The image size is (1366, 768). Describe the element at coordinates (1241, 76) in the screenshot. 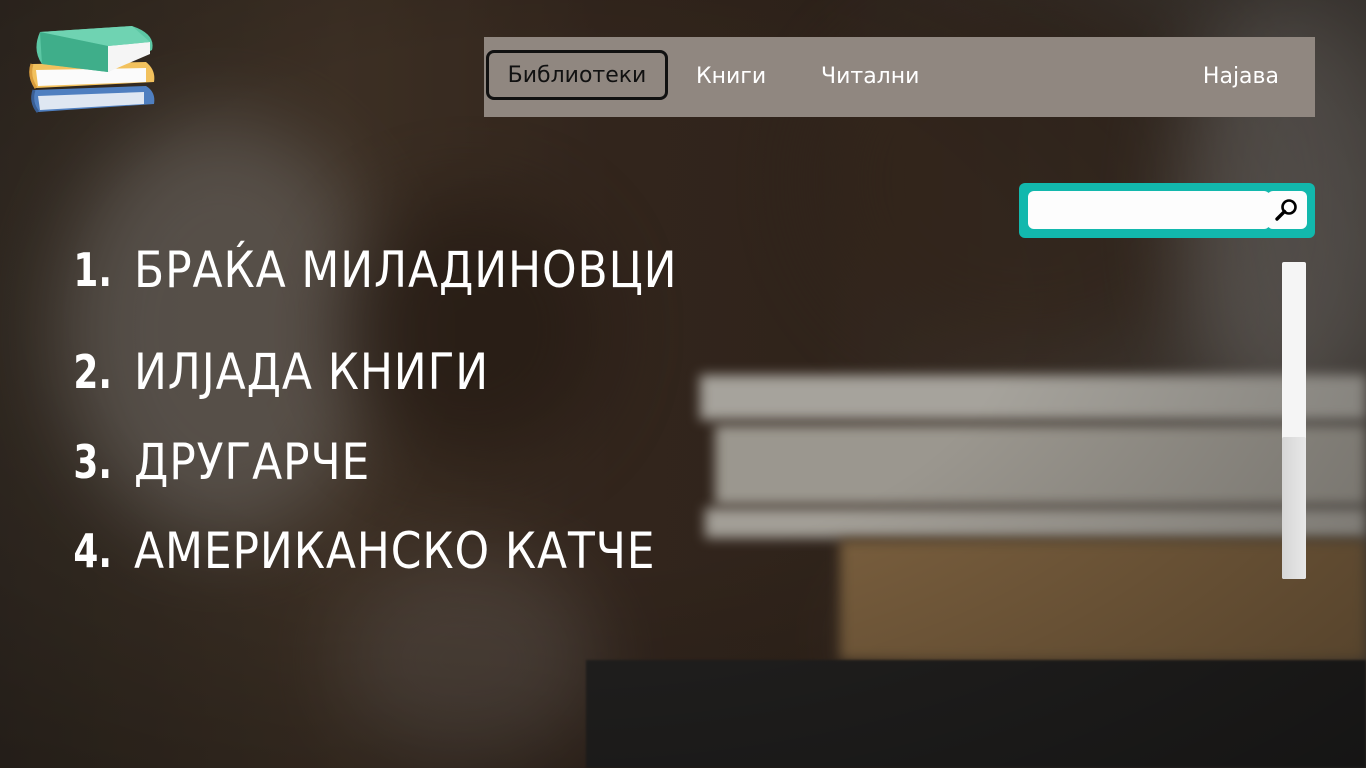

I see `login-link: Најава` at that location.